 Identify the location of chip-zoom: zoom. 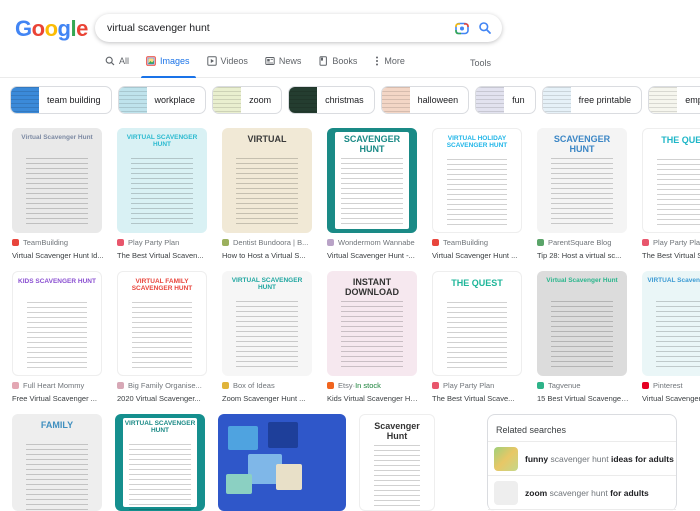
(247, 100).